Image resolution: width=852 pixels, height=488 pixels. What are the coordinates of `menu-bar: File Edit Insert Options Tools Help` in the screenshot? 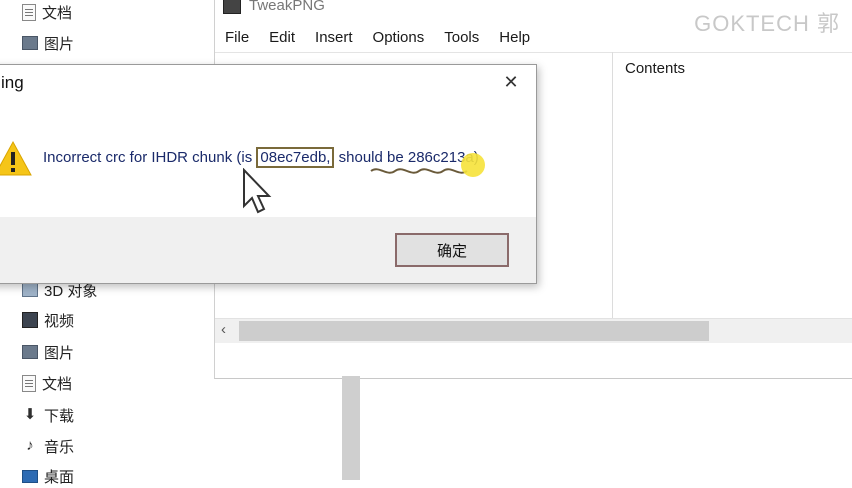 It's located at (377, 38).